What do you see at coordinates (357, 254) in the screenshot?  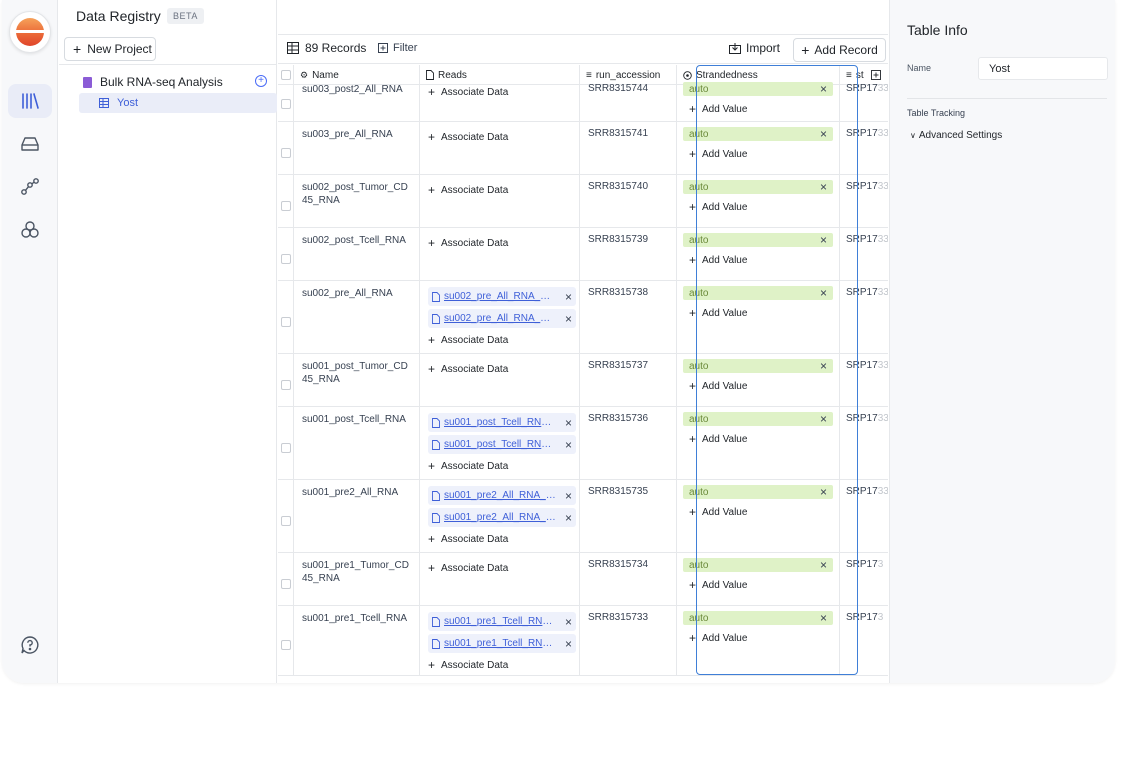 I see `name-cell: su002_post_Tcell_RNA` at bounding box center [357, 254].